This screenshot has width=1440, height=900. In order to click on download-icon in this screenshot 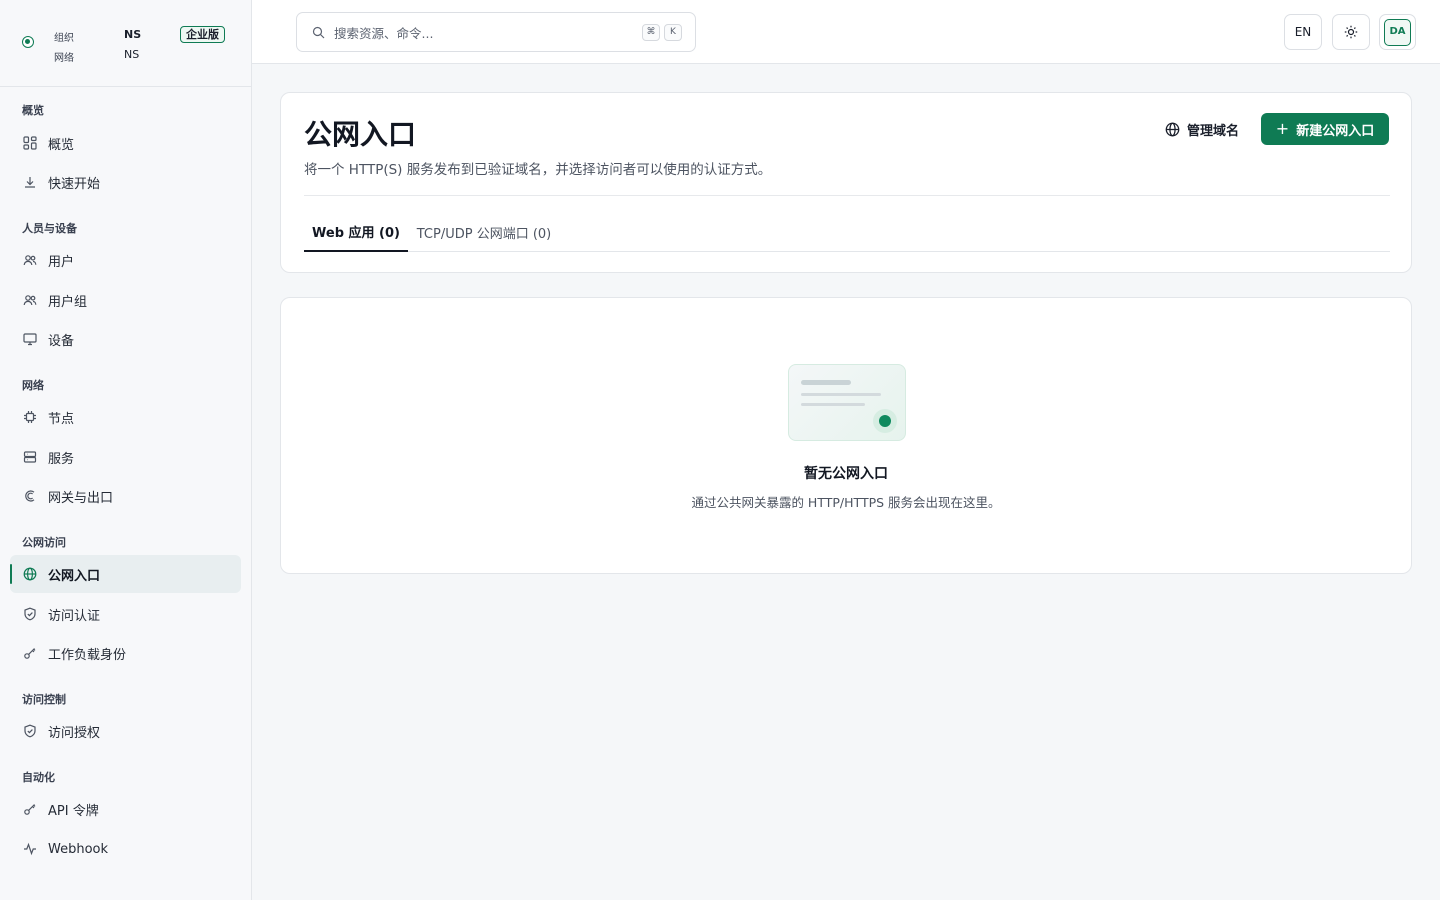, I will do `click(30, 182)`.